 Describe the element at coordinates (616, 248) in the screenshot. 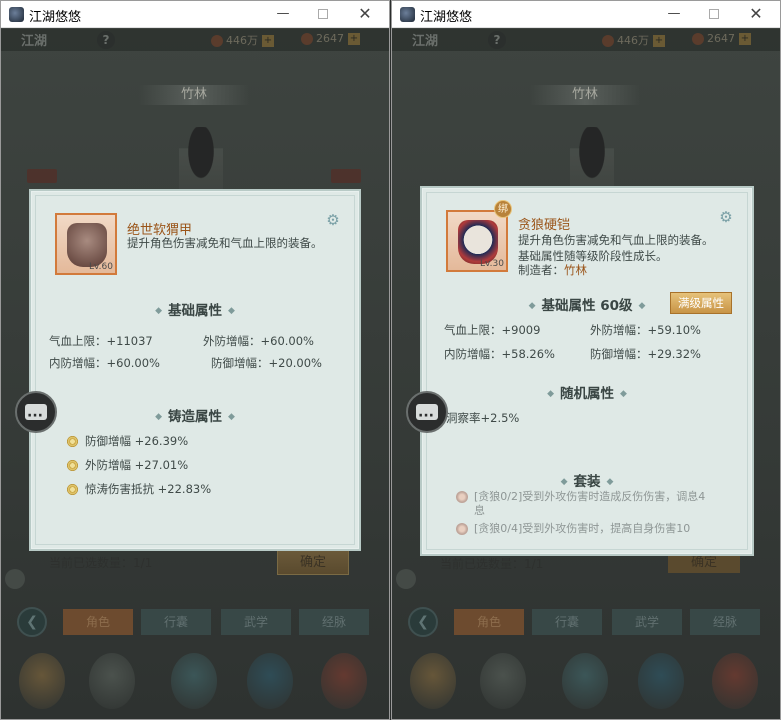

I see `item-description: 提升角色伤害减免和气血上限的装备。基础属性随等级阶段性成长。` at that location.